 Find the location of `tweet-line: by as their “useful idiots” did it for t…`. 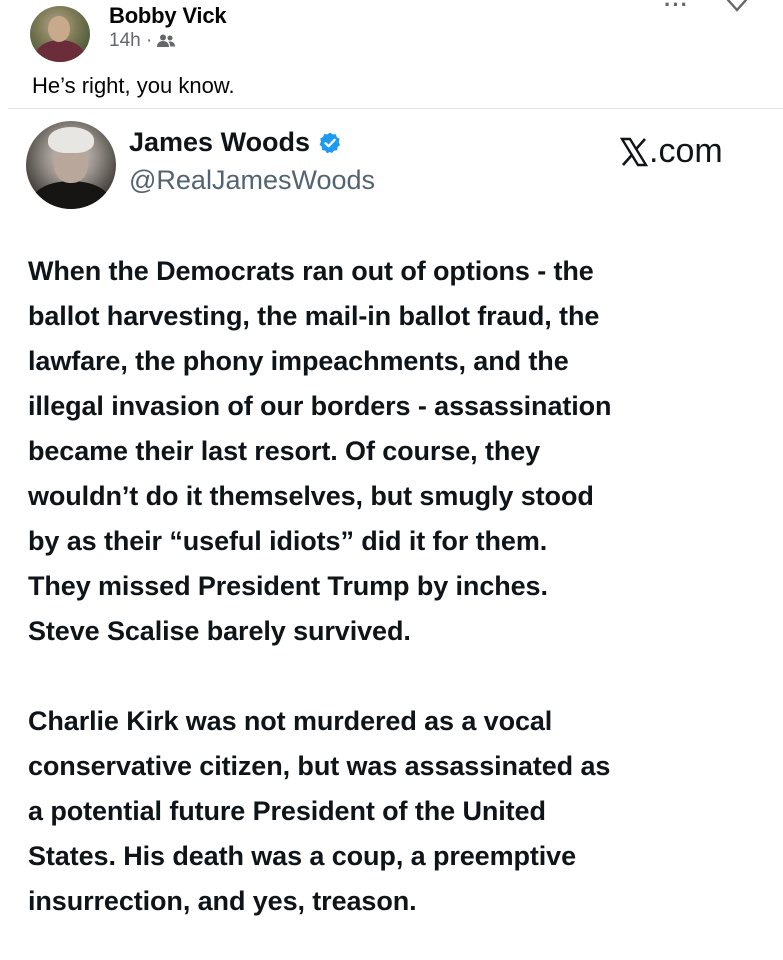

tweet-line: by as their “useful idiots” did it for t… is located at coordinates (288, 541).